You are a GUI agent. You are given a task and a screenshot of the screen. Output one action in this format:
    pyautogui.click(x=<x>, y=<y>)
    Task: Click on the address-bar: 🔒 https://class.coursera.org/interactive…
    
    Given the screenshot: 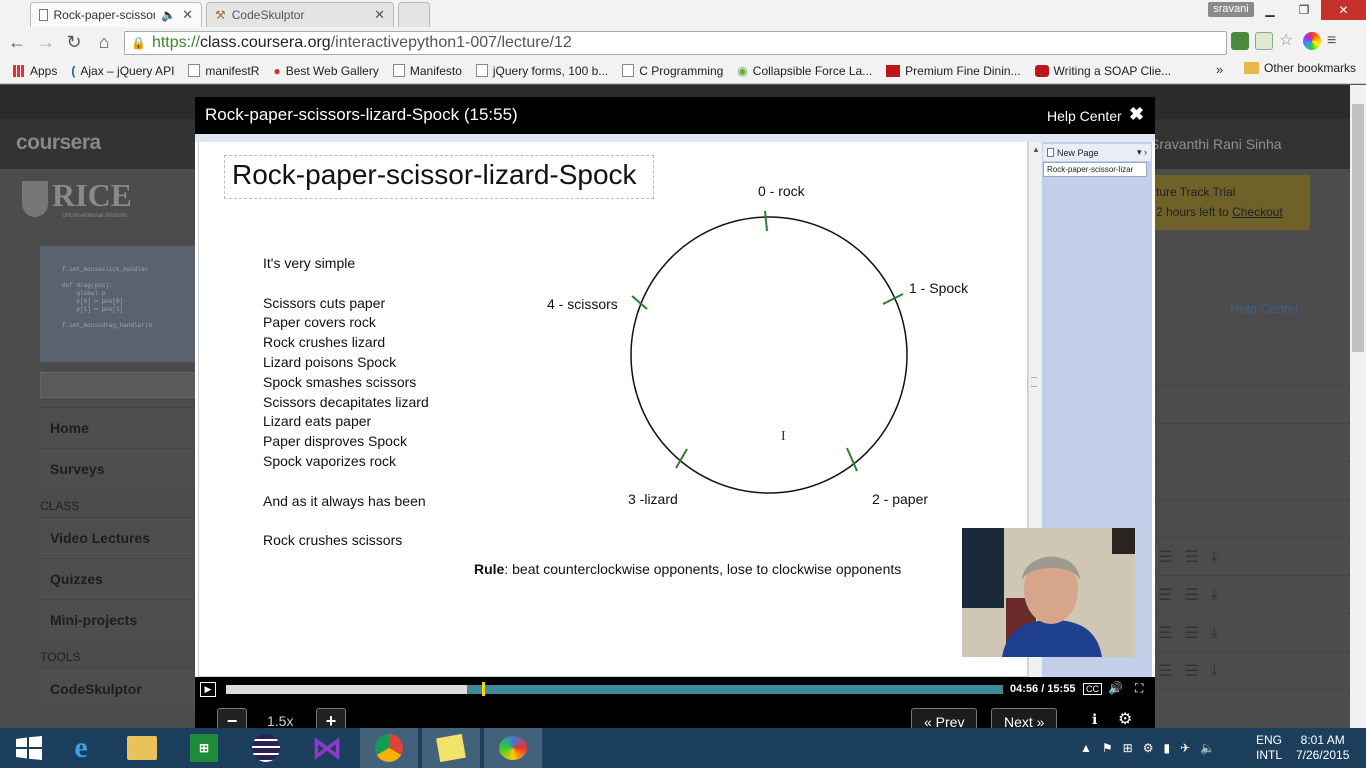 What is the action you would take?
    pyautogui.click(x=675, y=43)
    